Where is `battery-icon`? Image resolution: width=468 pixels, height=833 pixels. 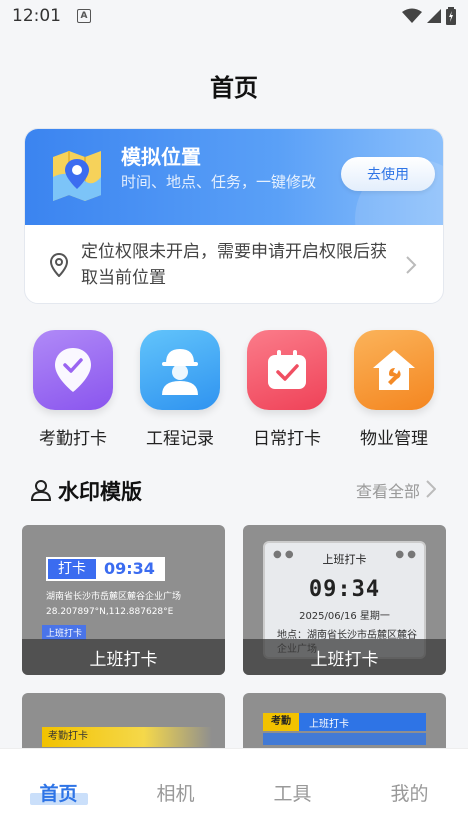 battery-icon is located at coordinates (451, 16).